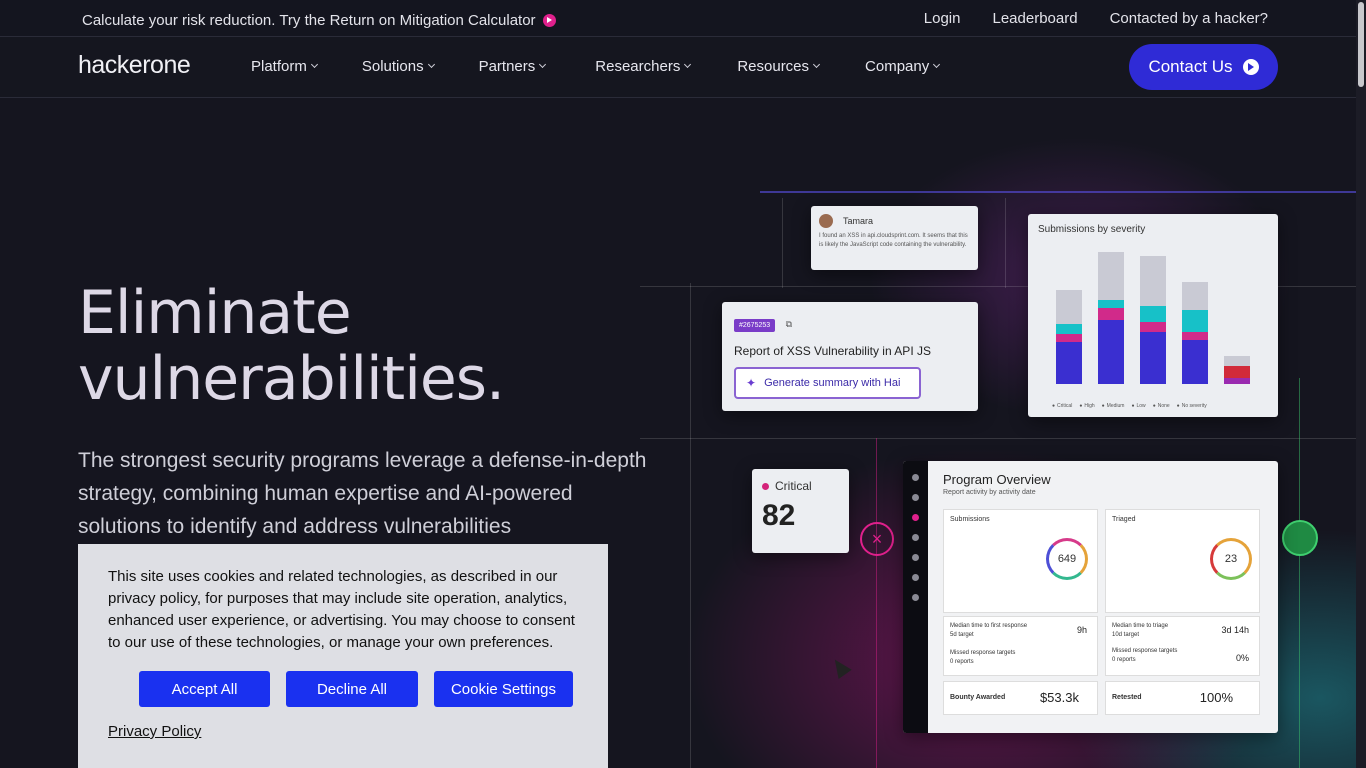  I want to click on nav-label: Researchers, so click(637, 66).